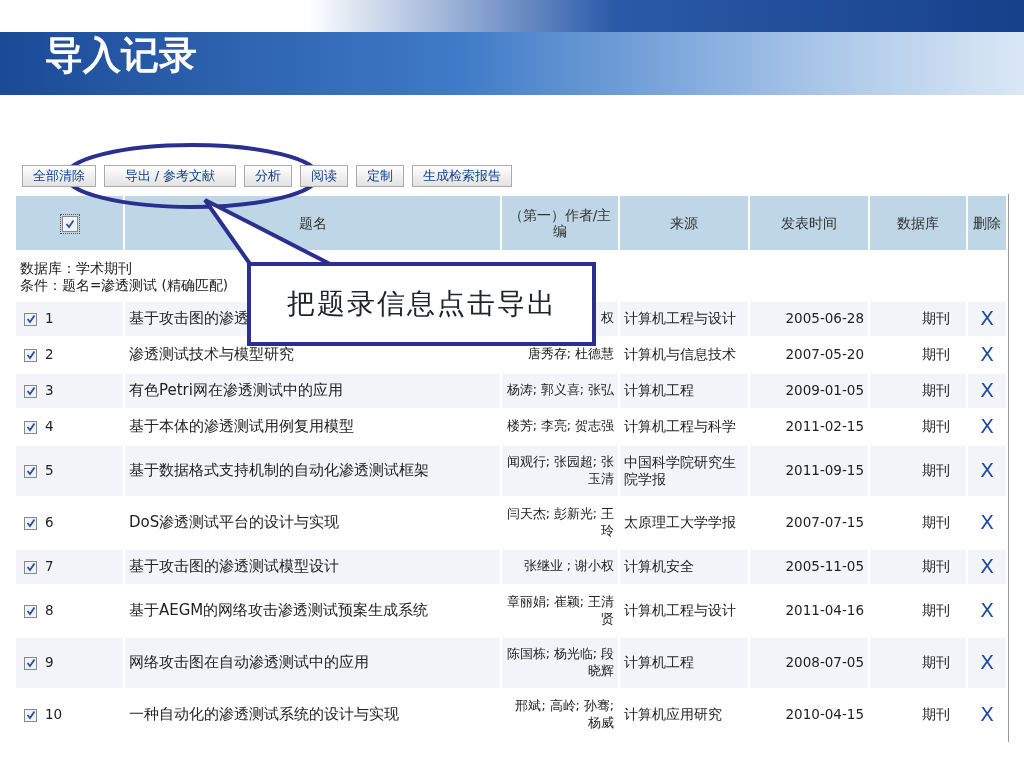 This screenshot has height=768, width=1024. I want to click on source-cell: 计算机与信息技术, so click(680, 354).